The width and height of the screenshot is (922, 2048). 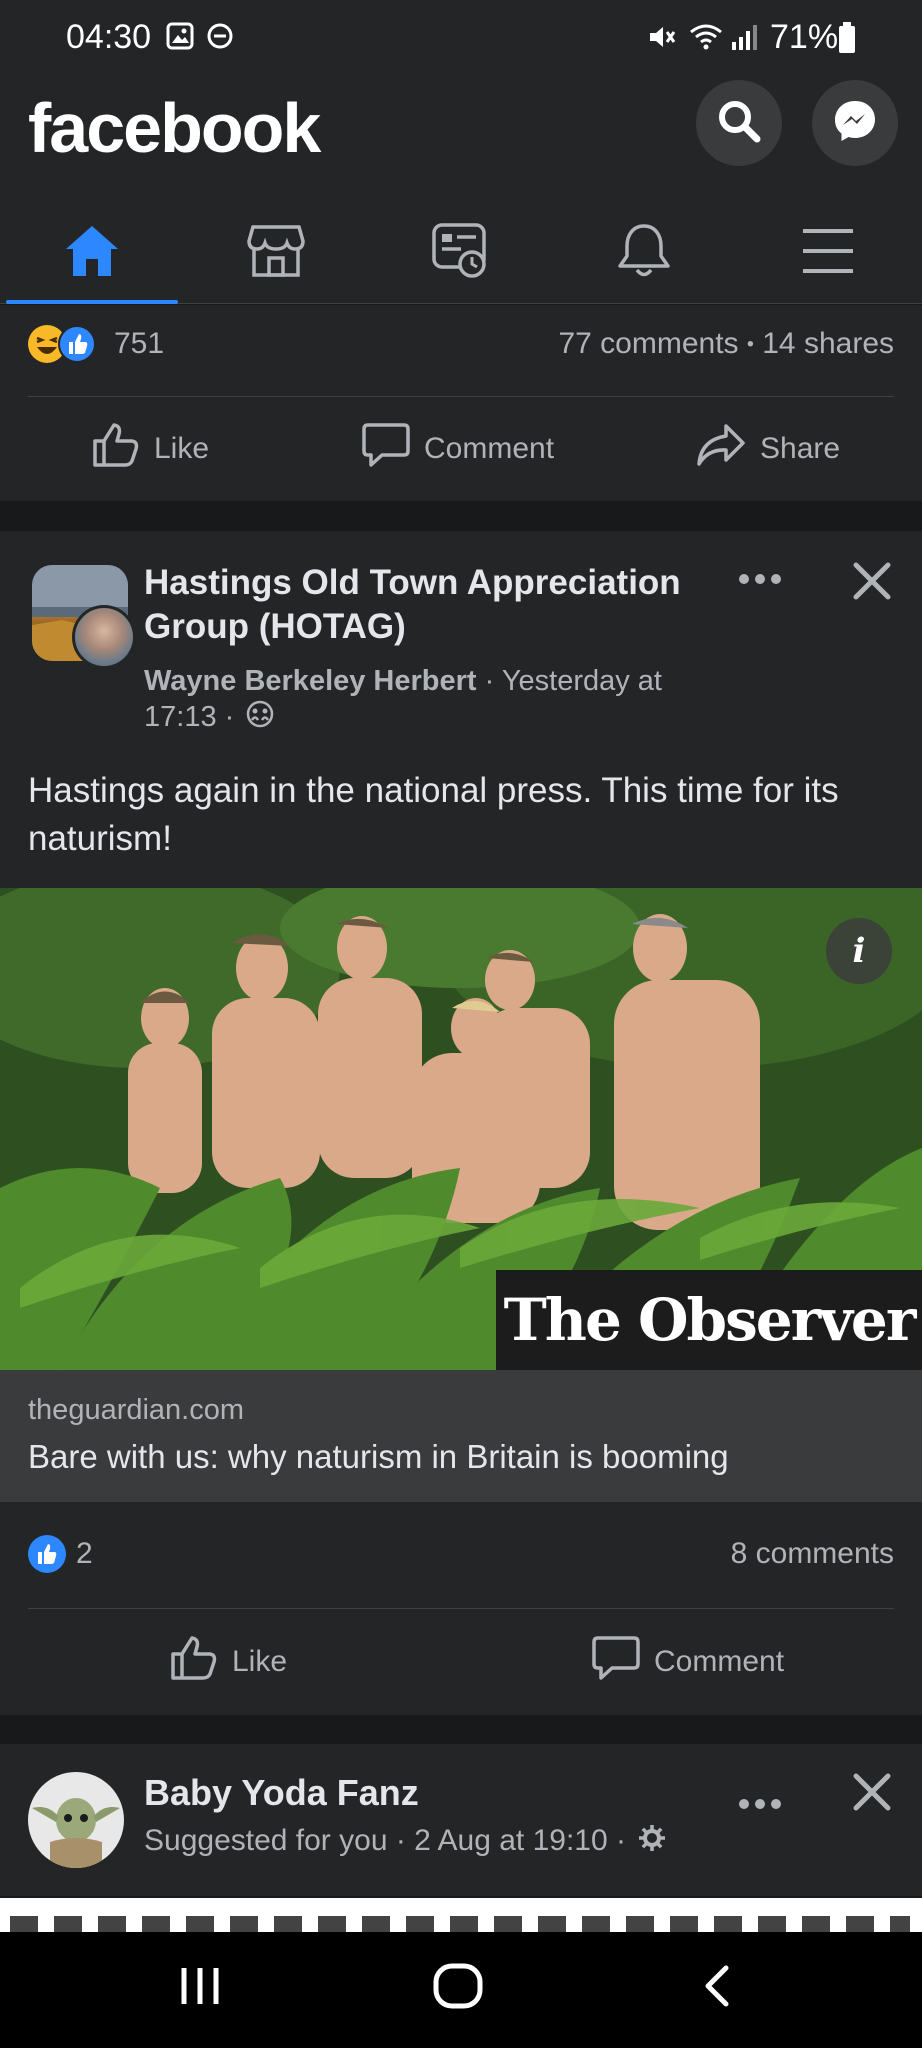 What do you see at coordinates (84, 1553) in the screenshot?
I see `post-reaction-count: 2` at bounding box center [84, 1553].